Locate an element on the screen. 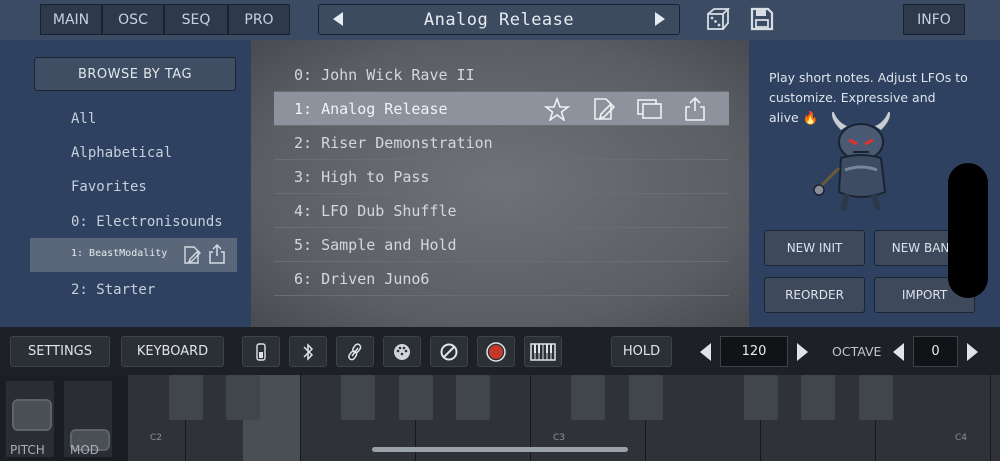  top-bar: MAIN OSC SEQ PRO Analog Release INFO is located at coordinates (500, 20).